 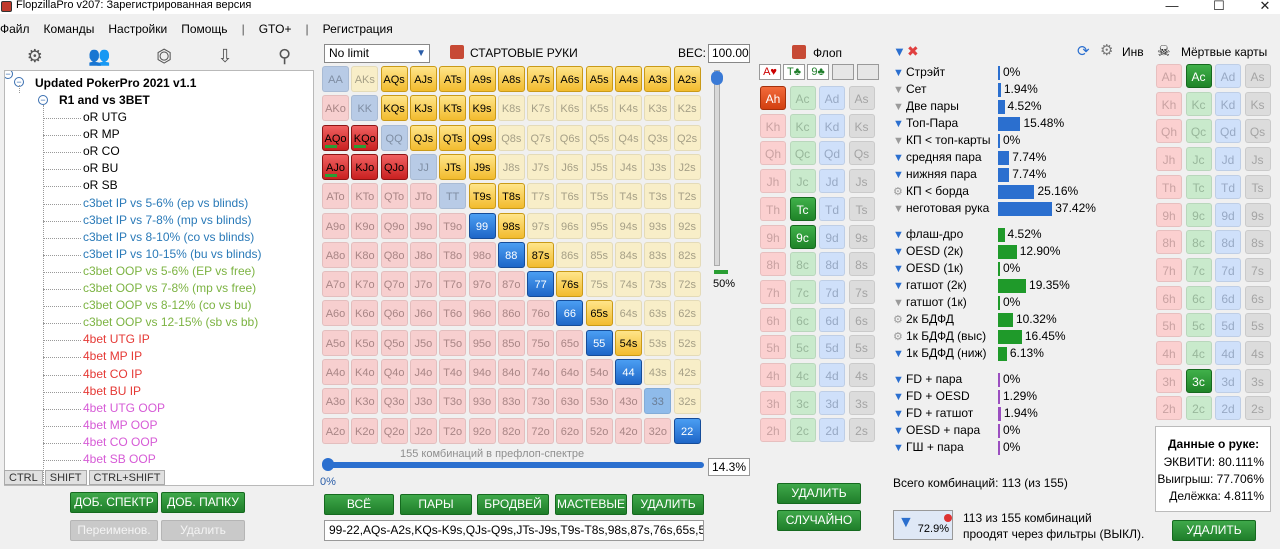 What do you see at coordinates (1257, 214) in the screenshot?
I see `dead-card-9s: 9s` at bounding box center [1257, 214].